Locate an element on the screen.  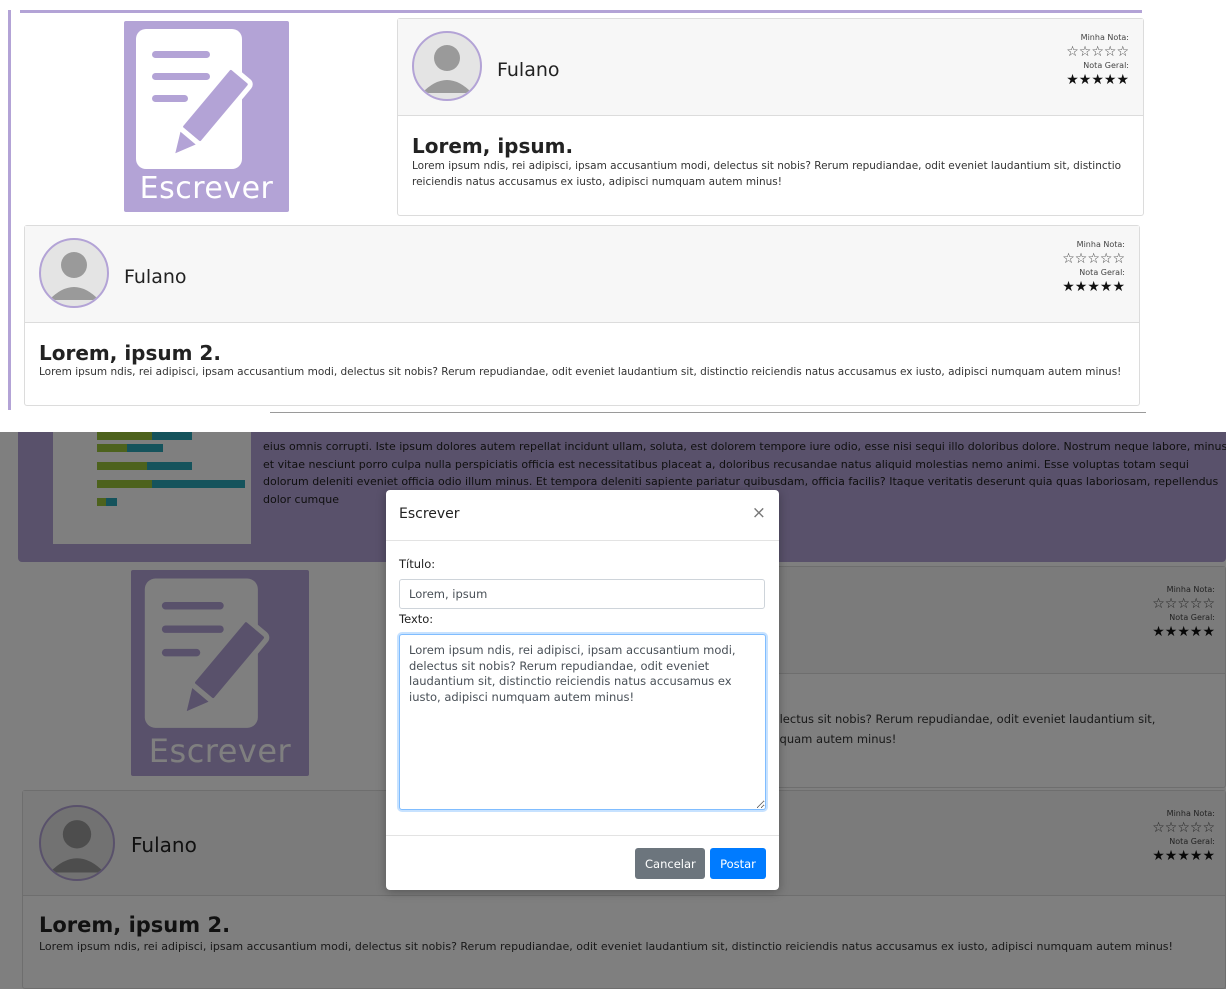
accent-line is located at coordinates (581, 11).